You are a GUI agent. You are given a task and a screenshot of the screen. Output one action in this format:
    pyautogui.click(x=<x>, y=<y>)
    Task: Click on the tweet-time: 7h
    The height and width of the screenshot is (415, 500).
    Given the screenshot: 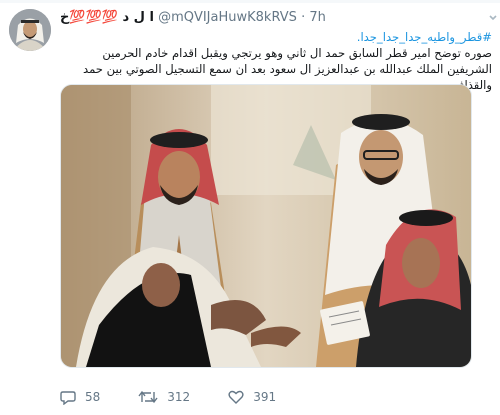 What is the action you would take?
    pyautogui.click(x=317, y=17)
    